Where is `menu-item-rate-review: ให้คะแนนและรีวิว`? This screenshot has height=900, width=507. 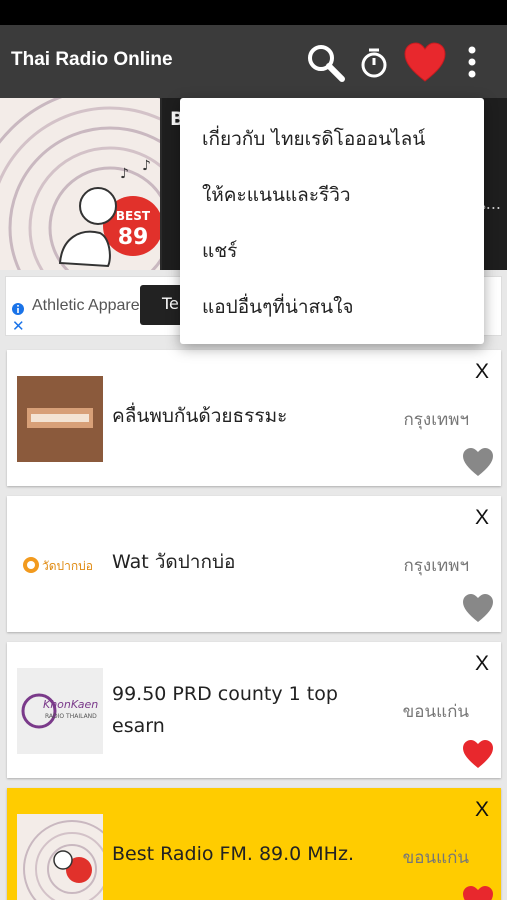
menu-item-rate-review: ให้คะแนนและรีวิว is located at coordinates (276, 195).